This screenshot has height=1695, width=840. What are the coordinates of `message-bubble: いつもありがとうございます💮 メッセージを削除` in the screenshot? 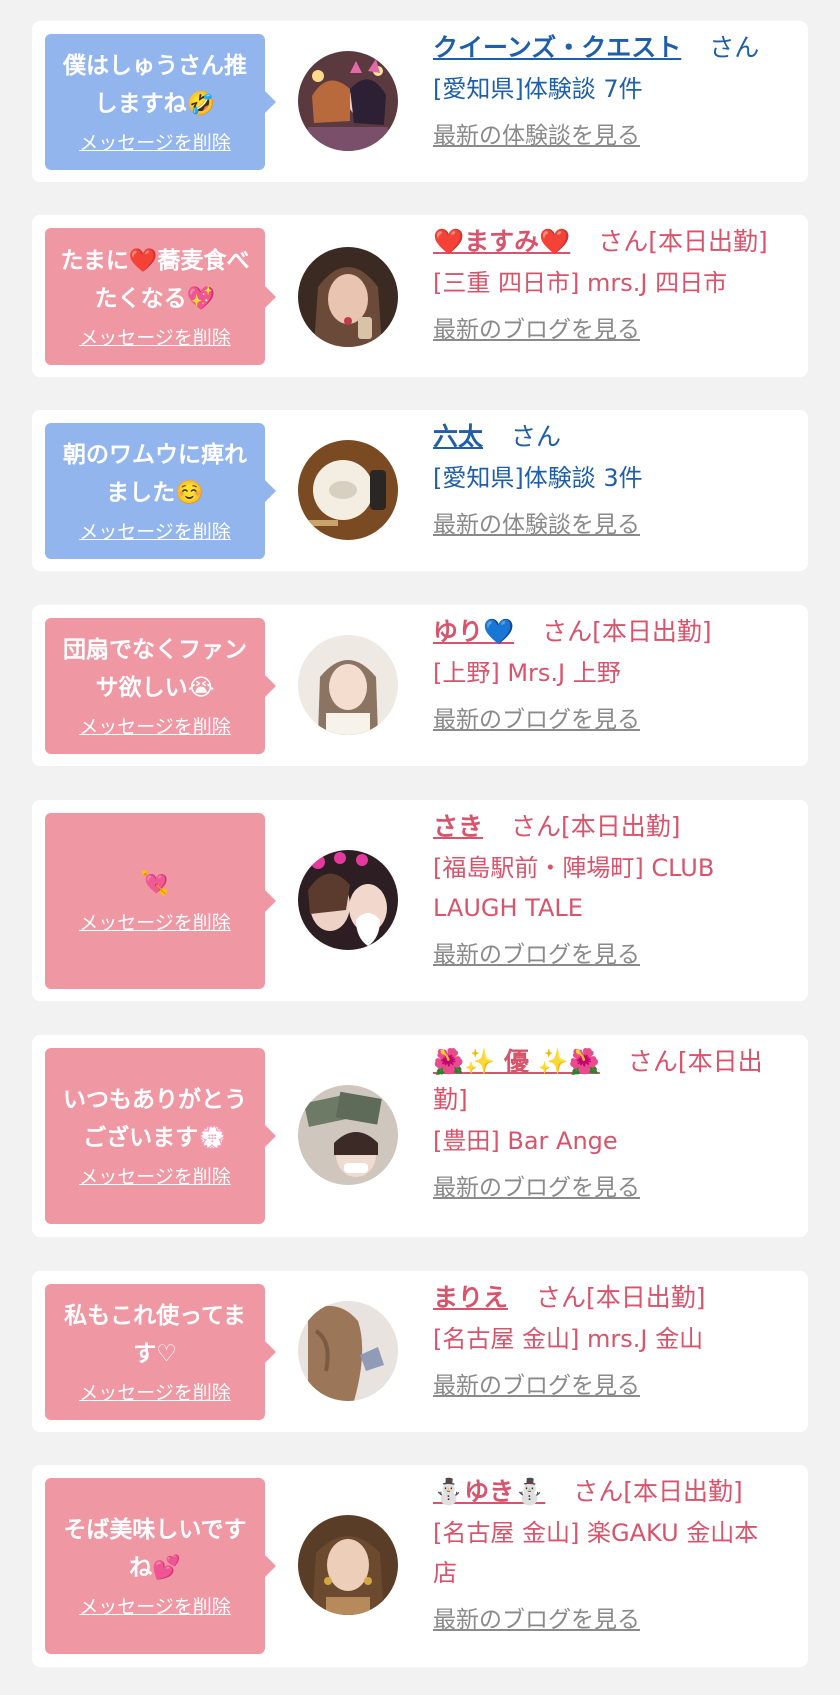 It's located at (160, 1136).